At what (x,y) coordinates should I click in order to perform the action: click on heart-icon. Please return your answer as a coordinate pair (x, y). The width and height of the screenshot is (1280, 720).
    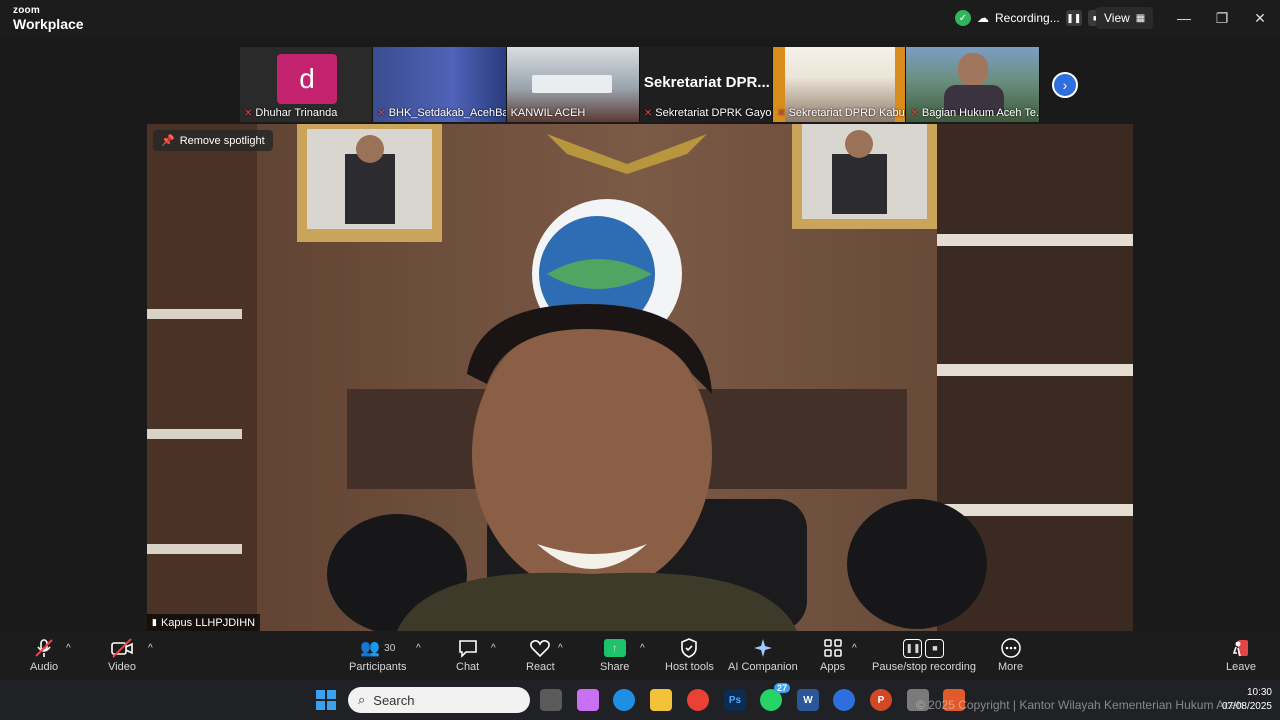
    Looking at the image, I should click on (540, 648).